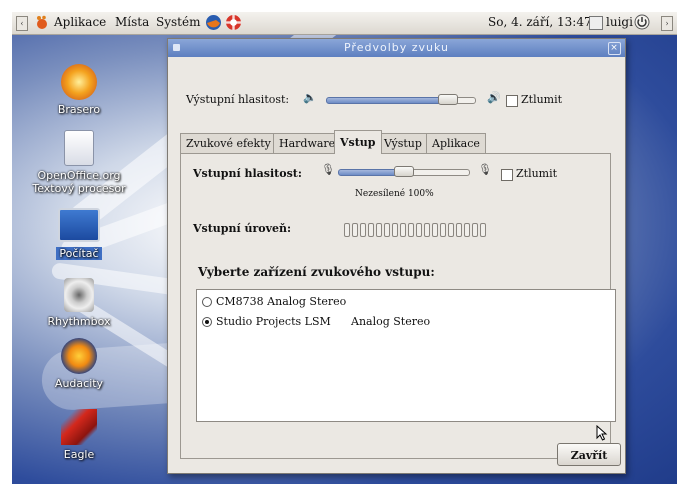 The width and height of the screenshot is (683, 484). What do you see at coordinates (540, 22) in the screenshot?
I see `clock: So, 4. září, 13:47` at bounding box center [540, 22].